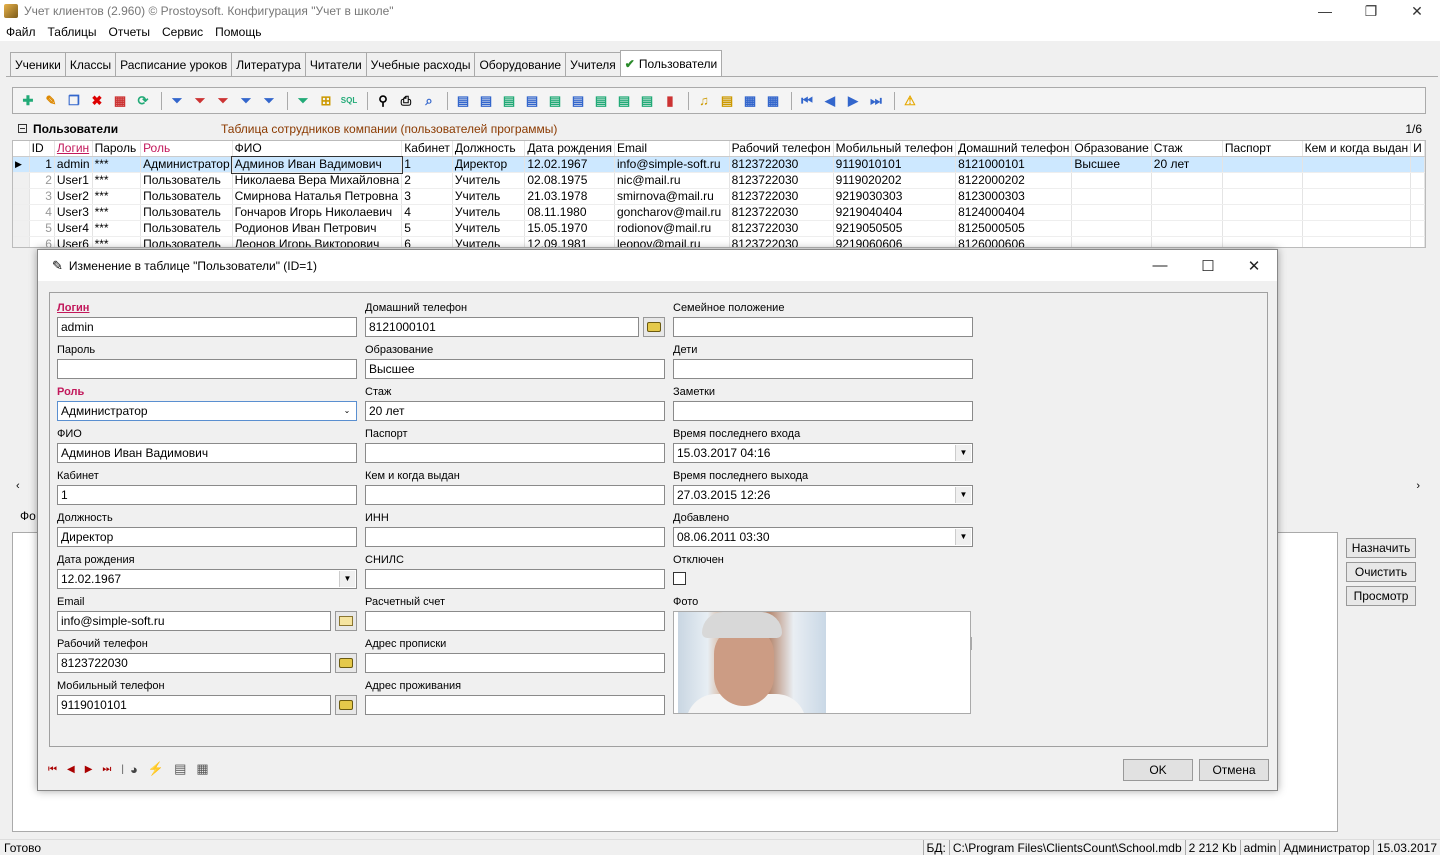 This screenshot has height=855, width=1440. I want to click on tab-classes: Классы, so click(90, 64).